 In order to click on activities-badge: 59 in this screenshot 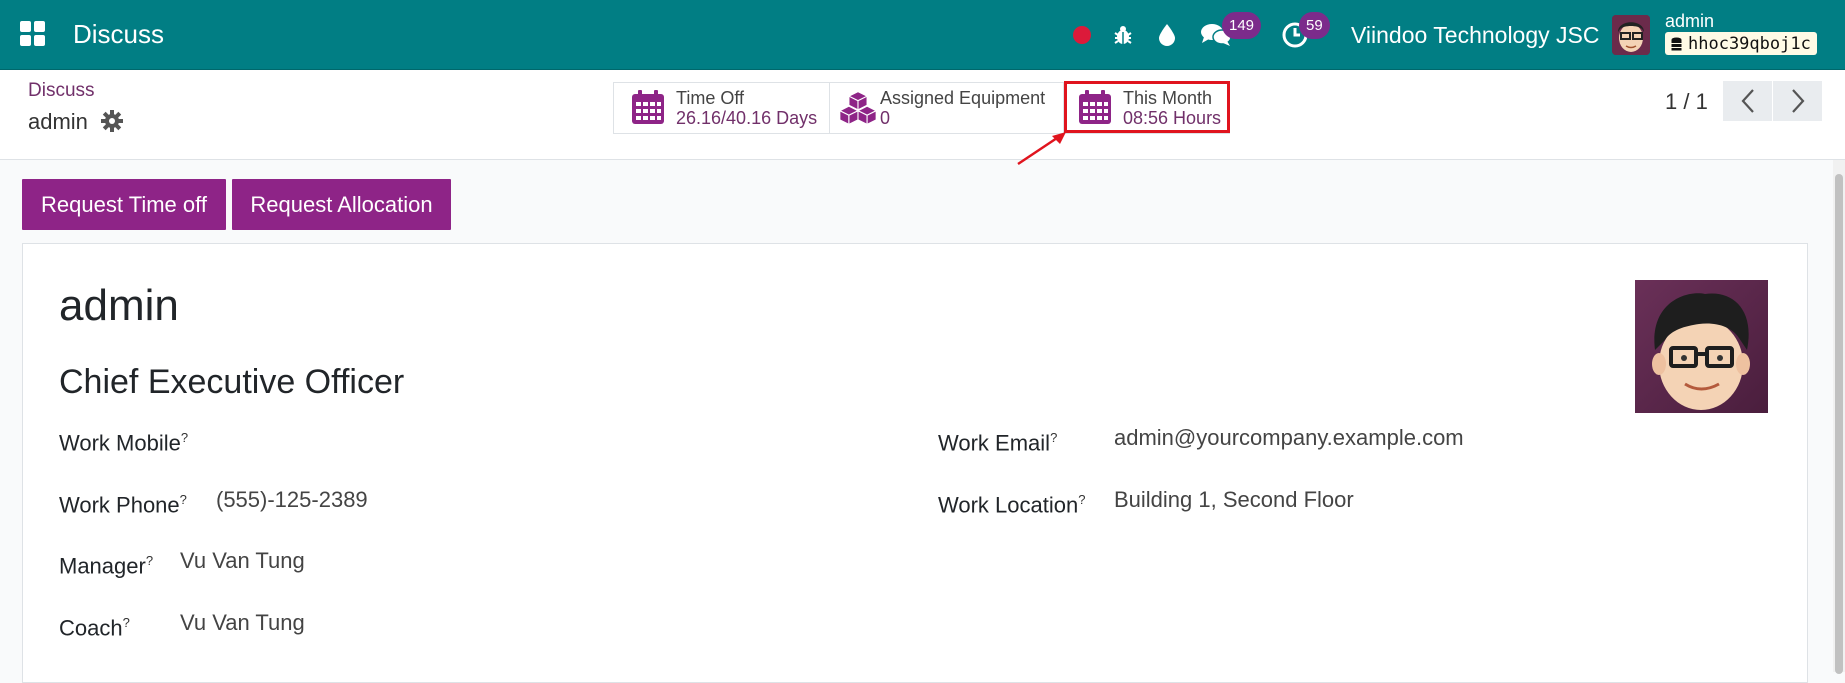, I will do `click(1314, 25)`.